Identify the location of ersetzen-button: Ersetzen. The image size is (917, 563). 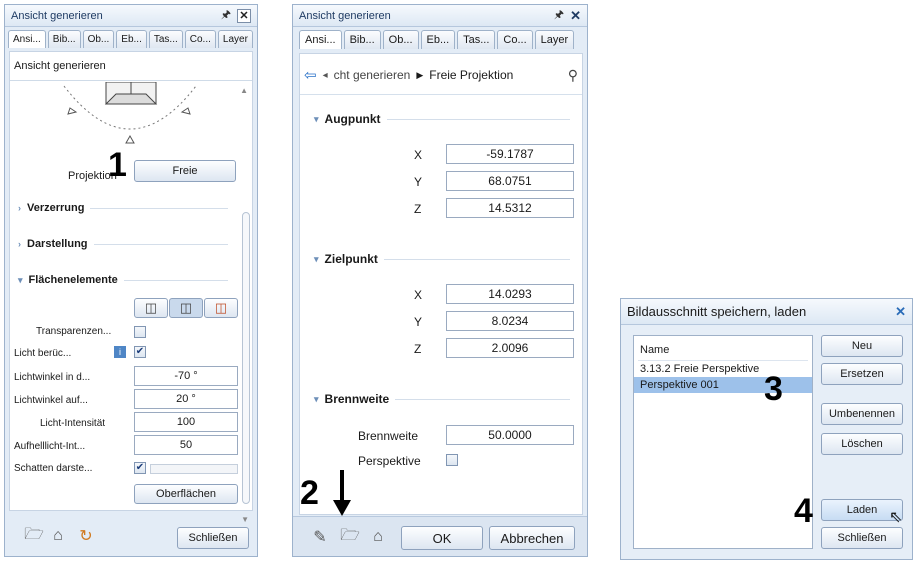
(862, 374).